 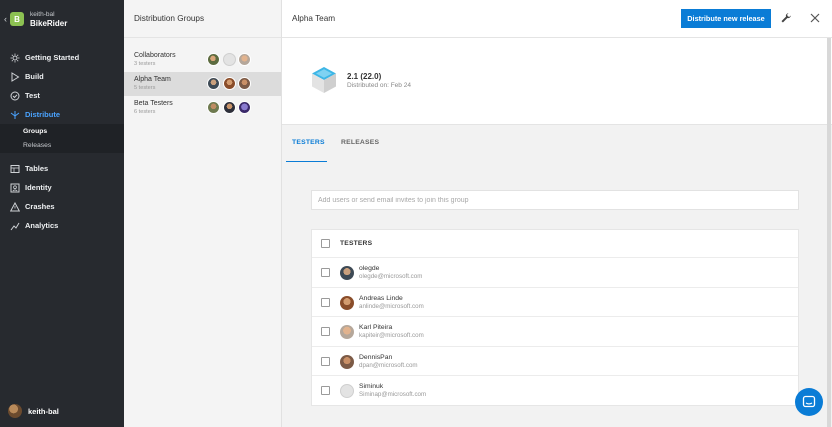 What do you see at coordinates (43, 114) in the screenshot?
I see `nav-label: Distribute` at bounding box center [43, 114].